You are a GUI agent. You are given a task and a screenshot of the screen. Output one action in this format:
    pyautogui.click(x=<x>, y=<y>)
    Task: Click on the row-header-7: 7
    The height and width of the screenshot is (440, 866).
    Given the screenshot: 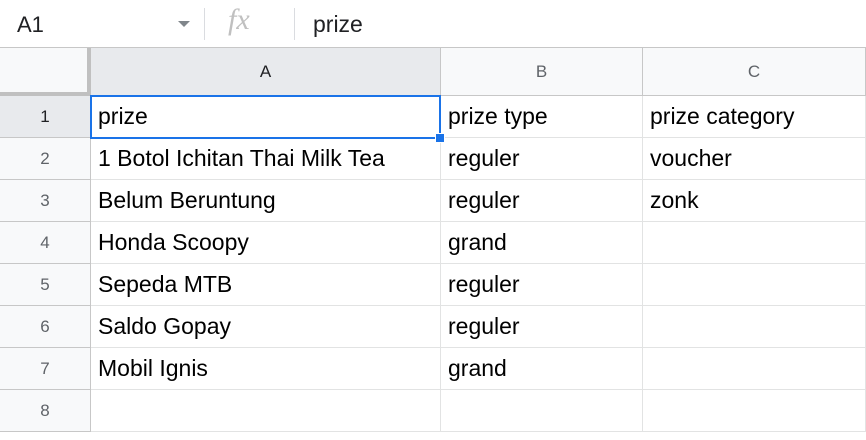 What is the action you would take?
    pyautogui.click(x=45, y=369)
    